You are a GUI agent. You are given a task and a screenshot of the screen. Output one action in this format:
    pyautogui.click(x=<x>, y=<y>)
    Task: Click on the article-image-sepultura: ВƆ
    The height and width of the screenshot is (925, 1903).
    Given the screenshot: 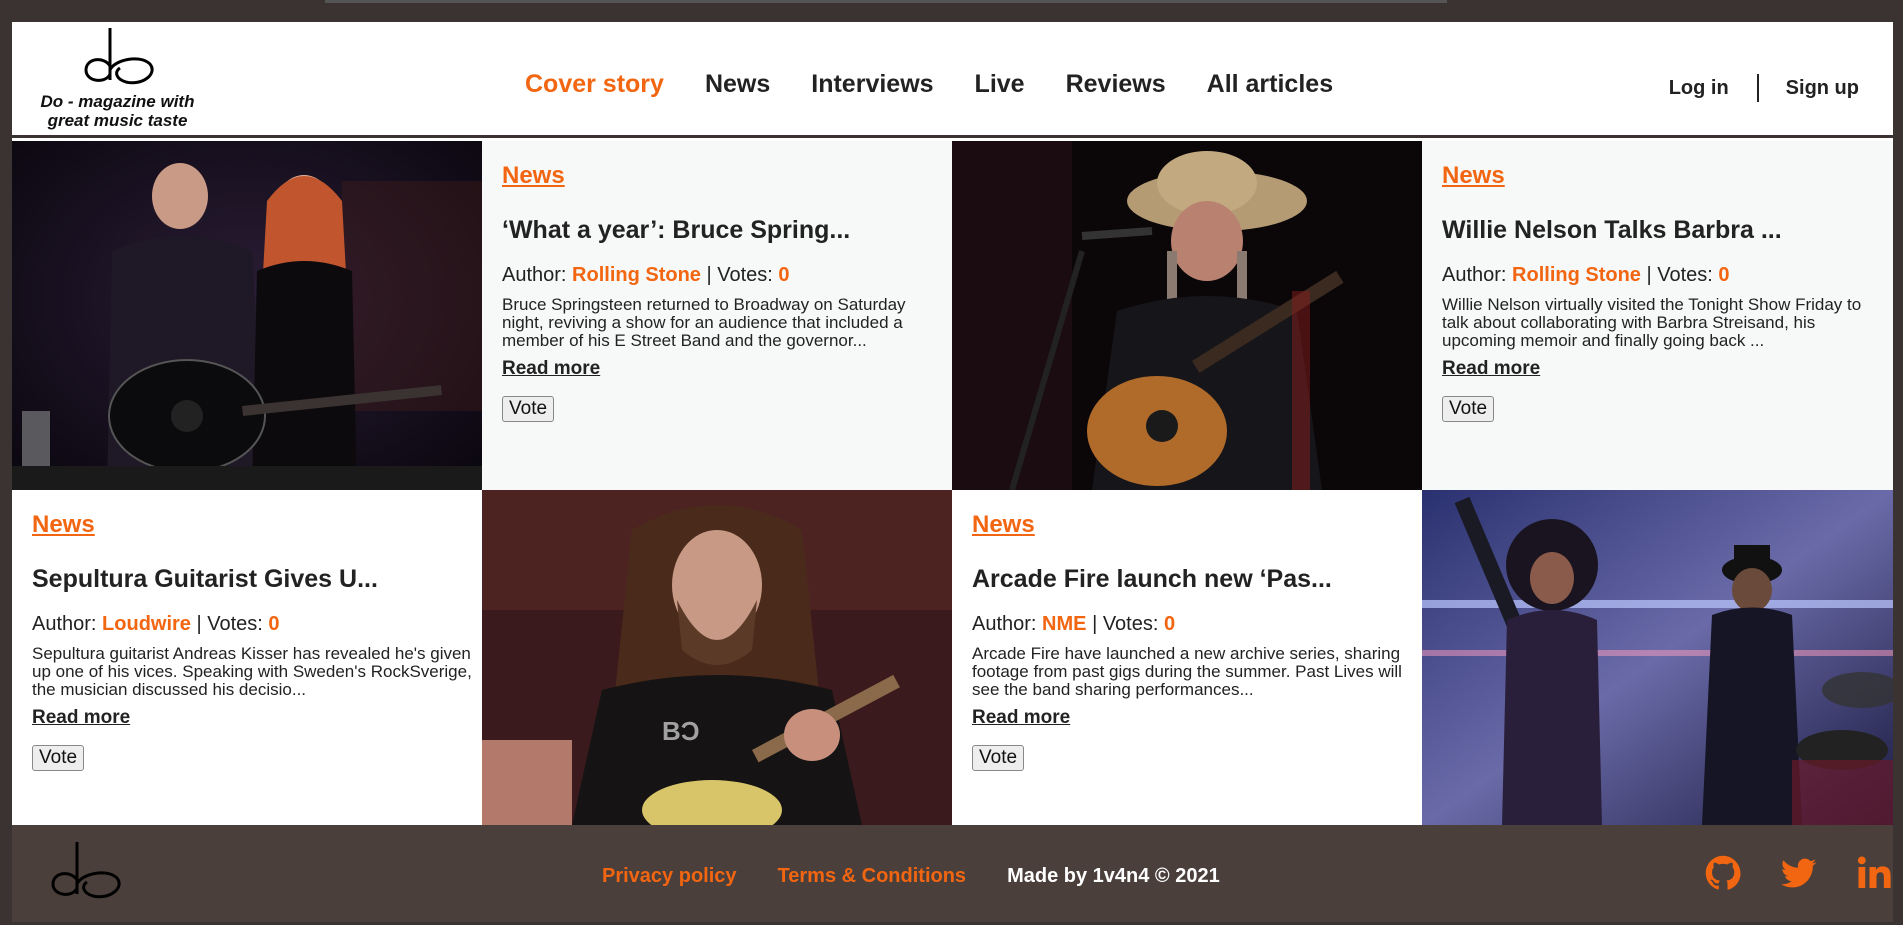 What is the action you would take?
    pyautogui.click(x=717, y=657)
    